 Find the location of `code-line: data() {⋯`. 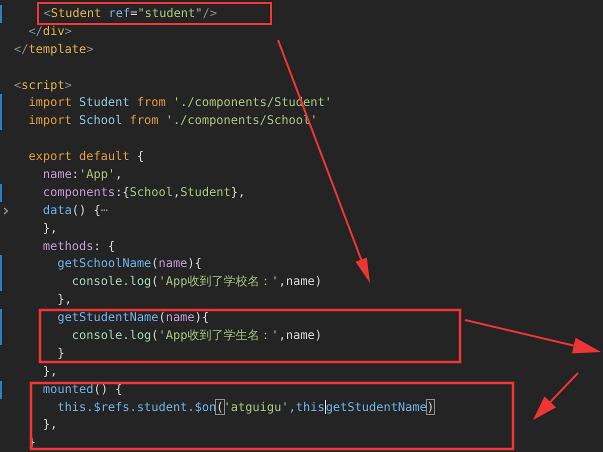

code-line: data() {⋯ is located at coordinates (75, 210).